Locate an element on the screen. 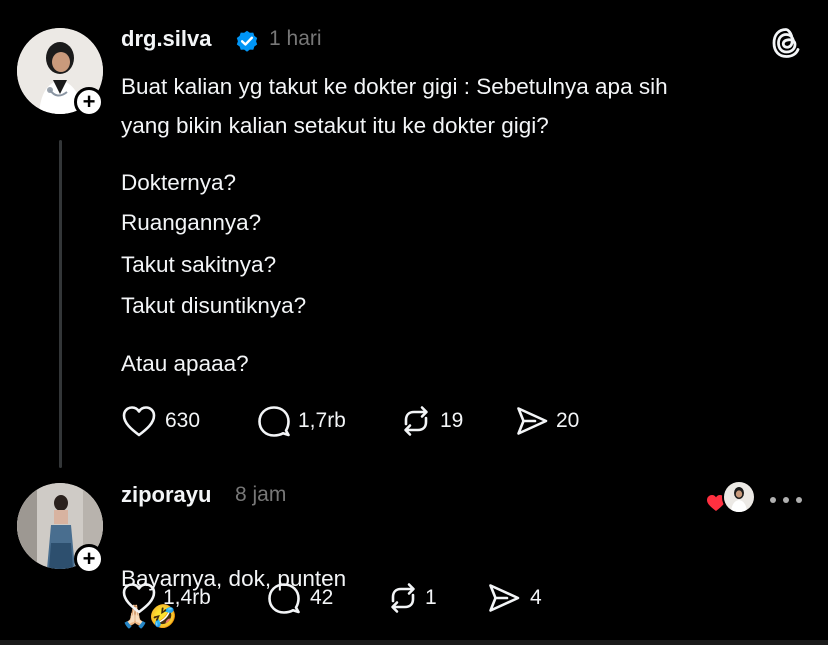 The width and height of the screenshot is (828, 645). threads-logo-icon is located at coordinates (786, 45).